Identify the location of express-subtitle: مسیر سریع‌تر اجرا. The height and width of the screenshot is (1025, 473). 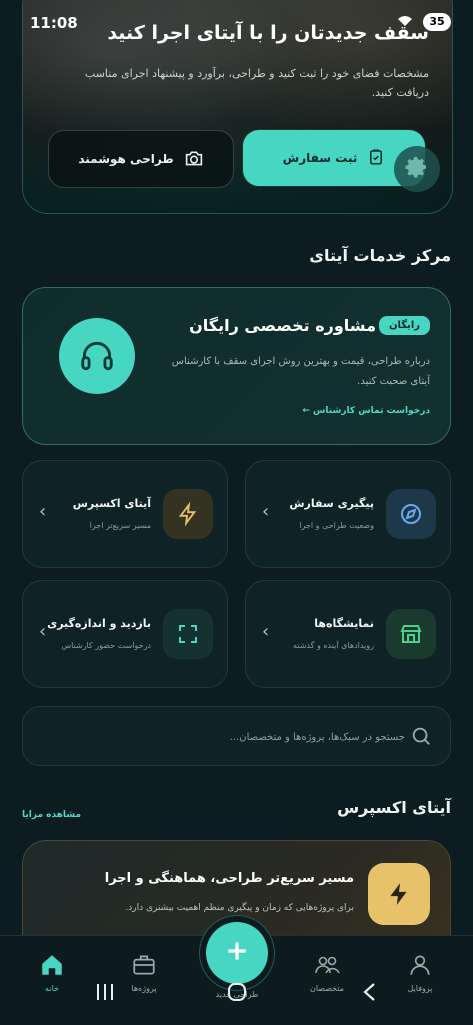
(120, 525).